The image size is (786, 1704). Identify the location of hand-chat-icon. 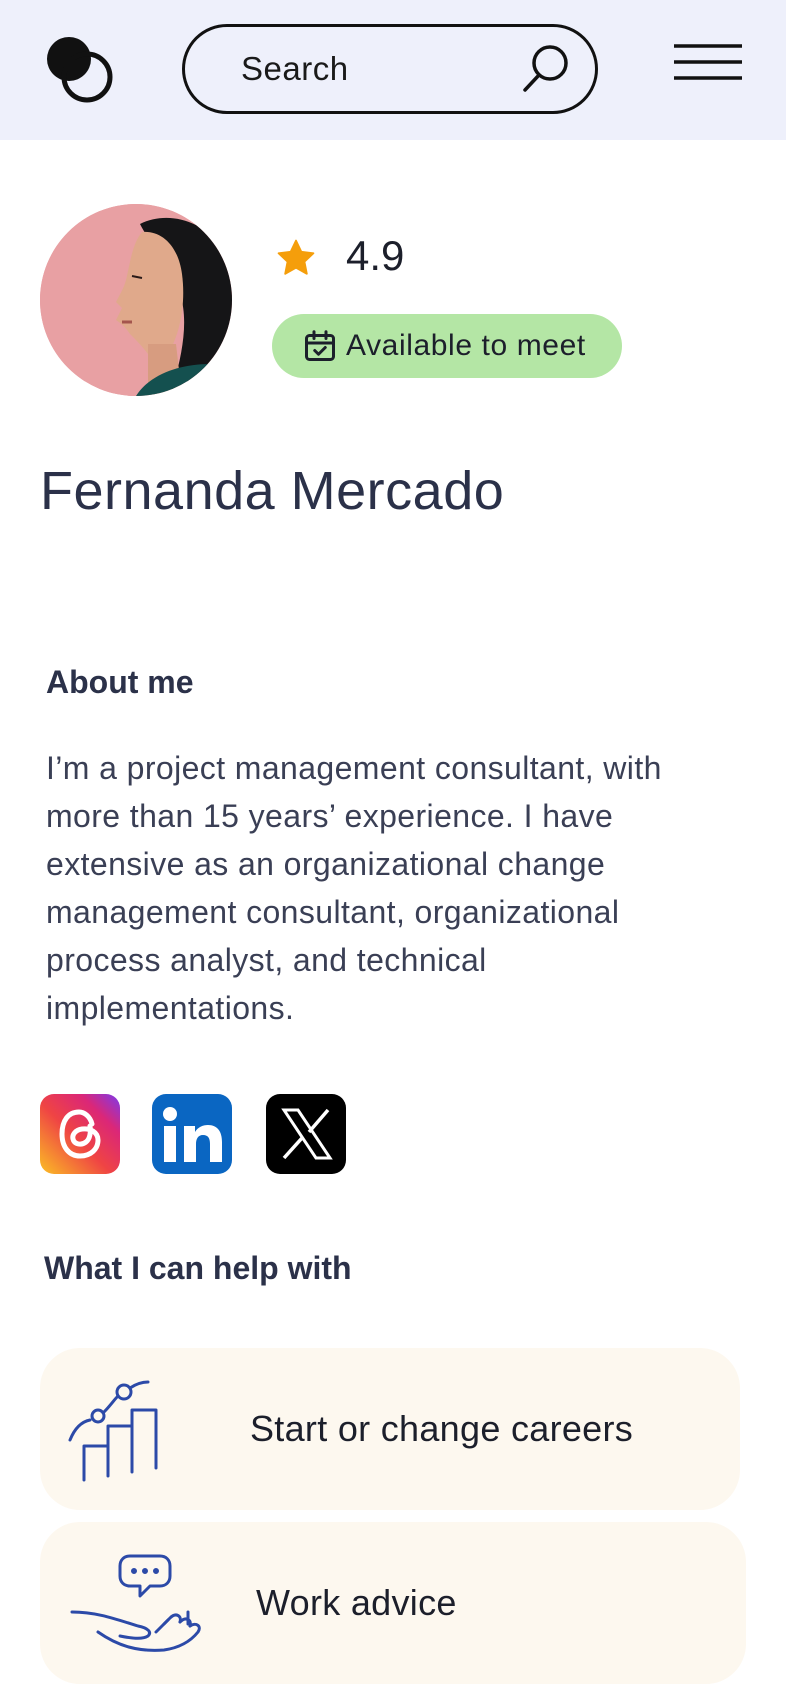
(135, 1603).